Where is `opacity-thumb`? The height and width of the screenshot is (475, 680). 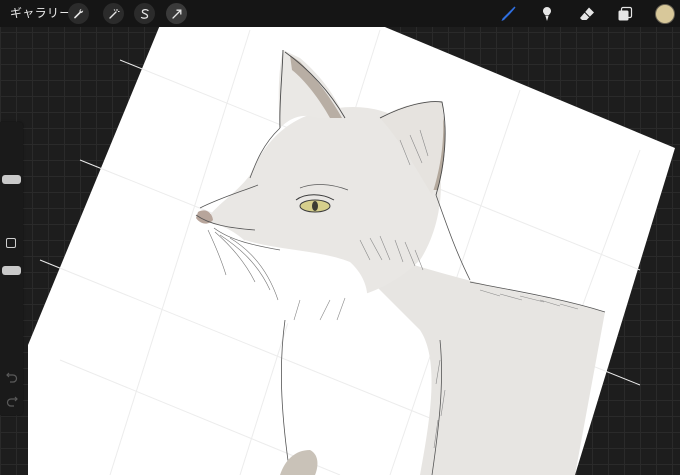 opacity-thumb is located at coordinates (11, 270).